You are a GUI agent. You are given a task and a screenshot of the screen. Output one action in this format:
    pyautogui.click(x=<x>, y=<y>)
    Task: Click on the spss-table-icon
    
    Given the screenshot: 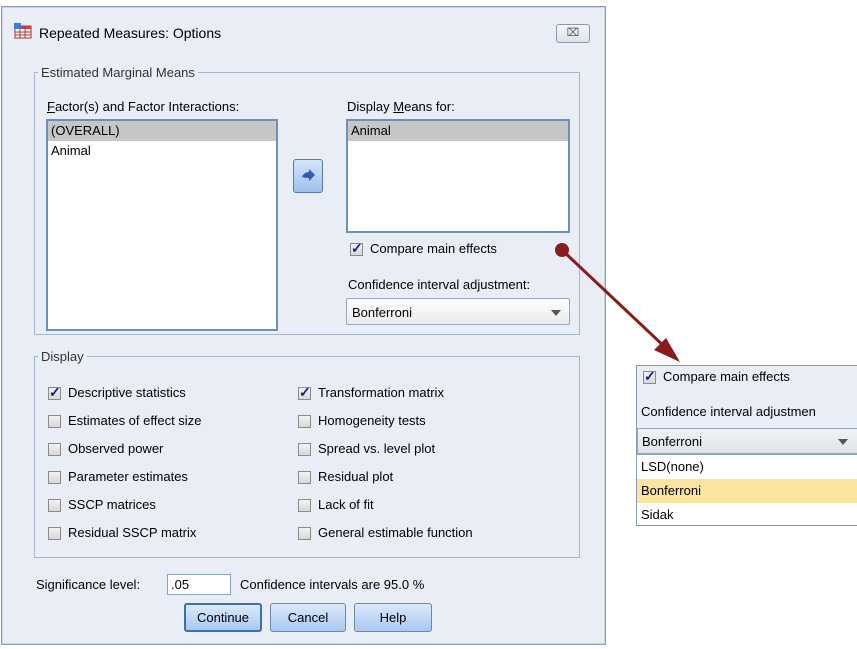 What is the action you would take?
    pyautogui.click(x=23, y=31)
    